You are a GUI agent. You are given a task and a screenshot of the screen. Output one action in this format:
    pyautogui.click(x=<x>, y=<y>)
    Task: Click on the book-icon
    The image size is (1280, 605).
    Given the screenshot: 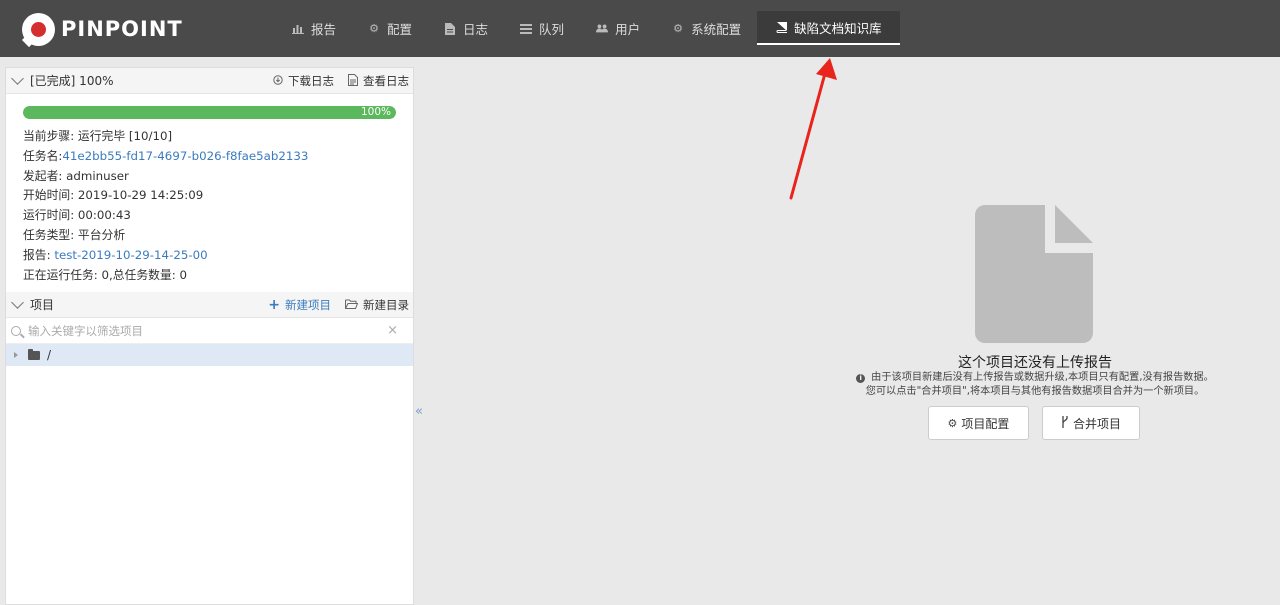 What is the action you would take?
    pyautogui.click(x=781, y=27)
    